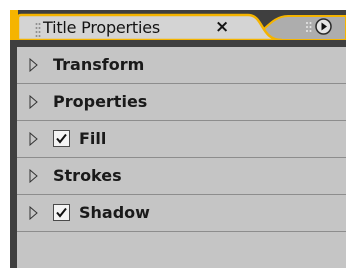 The image size is (346, 268). I want to click on shadow-checkbox, so click(61, 212).